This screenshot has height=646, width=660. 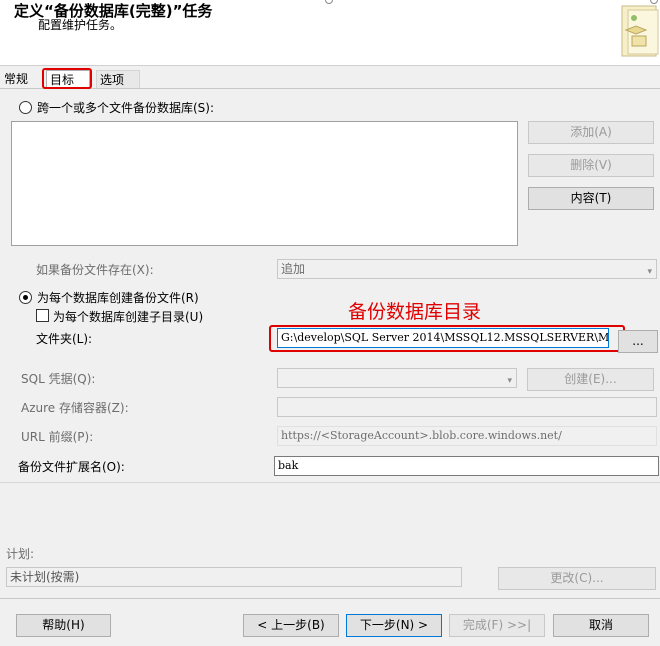 I want to click on tab-general: 常规, so click(x=16, y=79).